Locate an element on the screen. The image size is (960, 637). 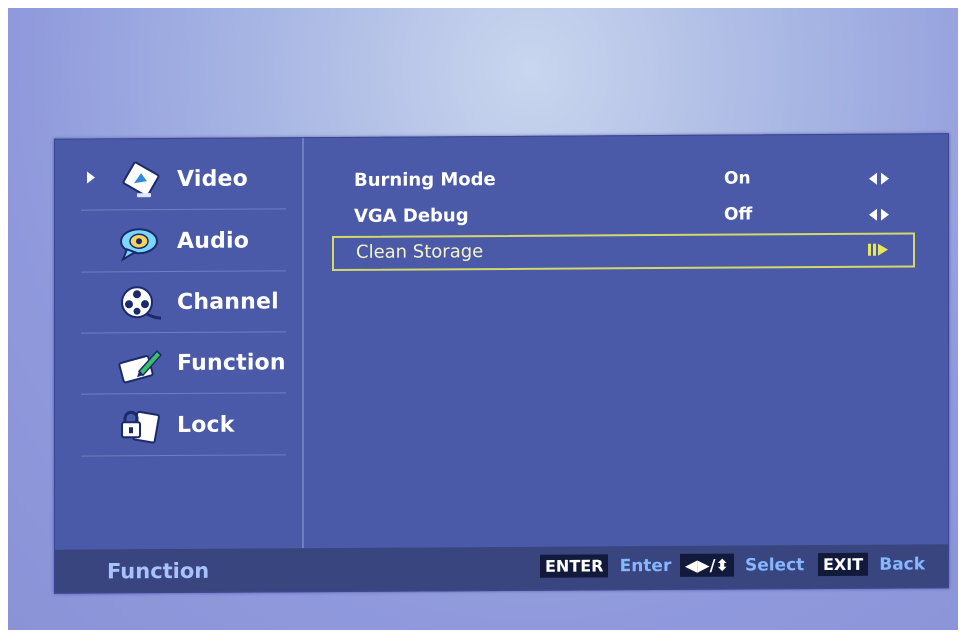
sidebar-item-function: Function is located at coordinates (183, 365).